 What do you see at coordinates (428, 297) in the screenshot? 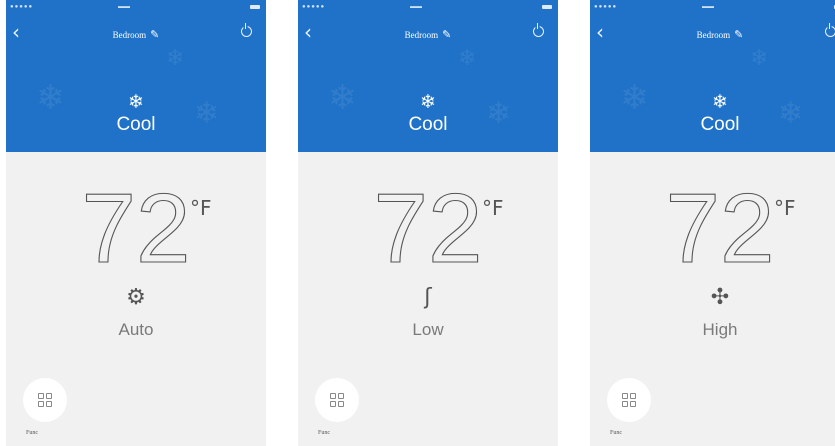
I see `fan-low-icon: ʃ` at bounding box center [428, 297].